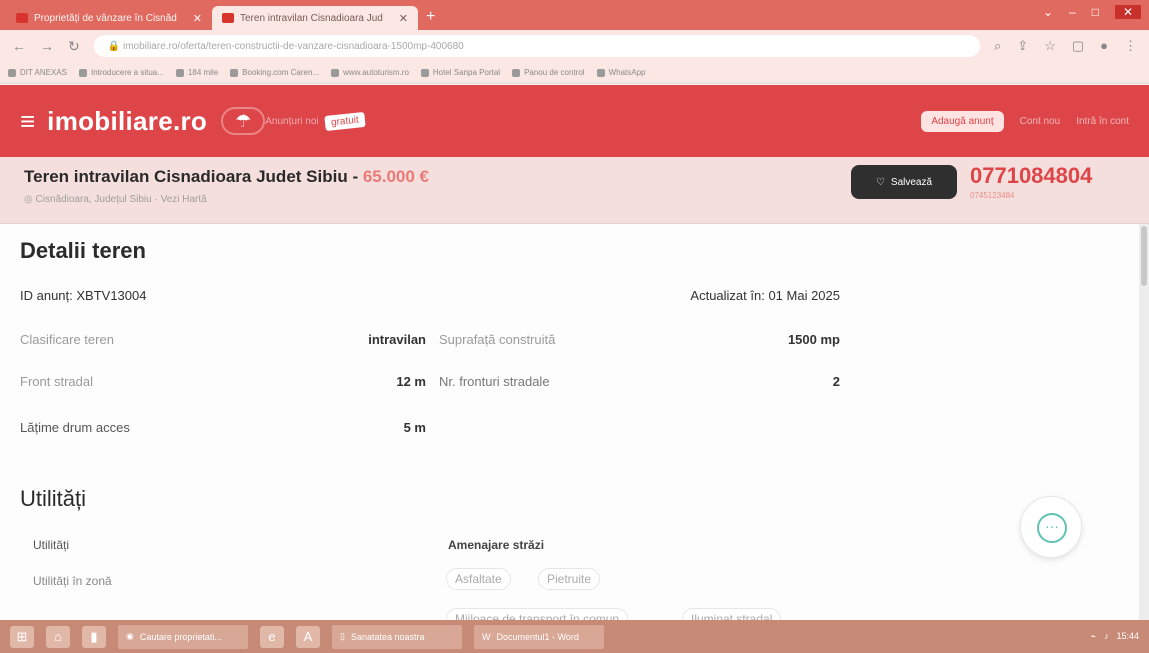 This screenshot has height=653, width=1149. I want to click on start-icon: ⊞, so click(22, 636).